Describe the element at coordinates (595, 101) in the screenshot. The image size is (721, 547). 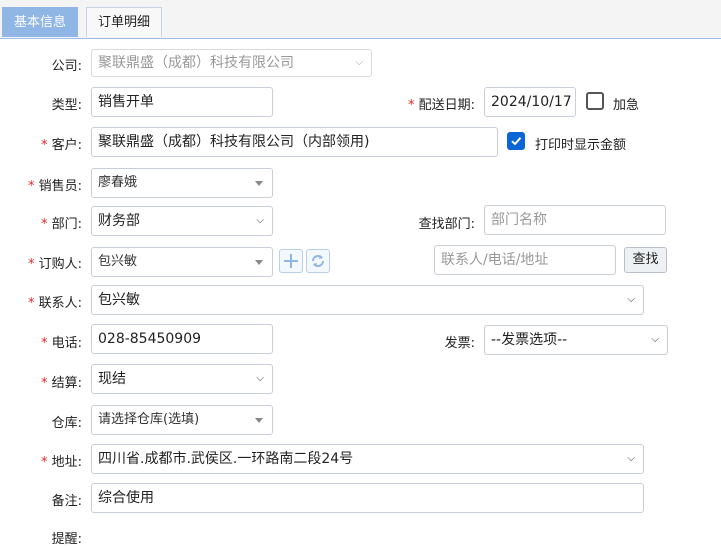
I see `urgent-checkbox` at that location.